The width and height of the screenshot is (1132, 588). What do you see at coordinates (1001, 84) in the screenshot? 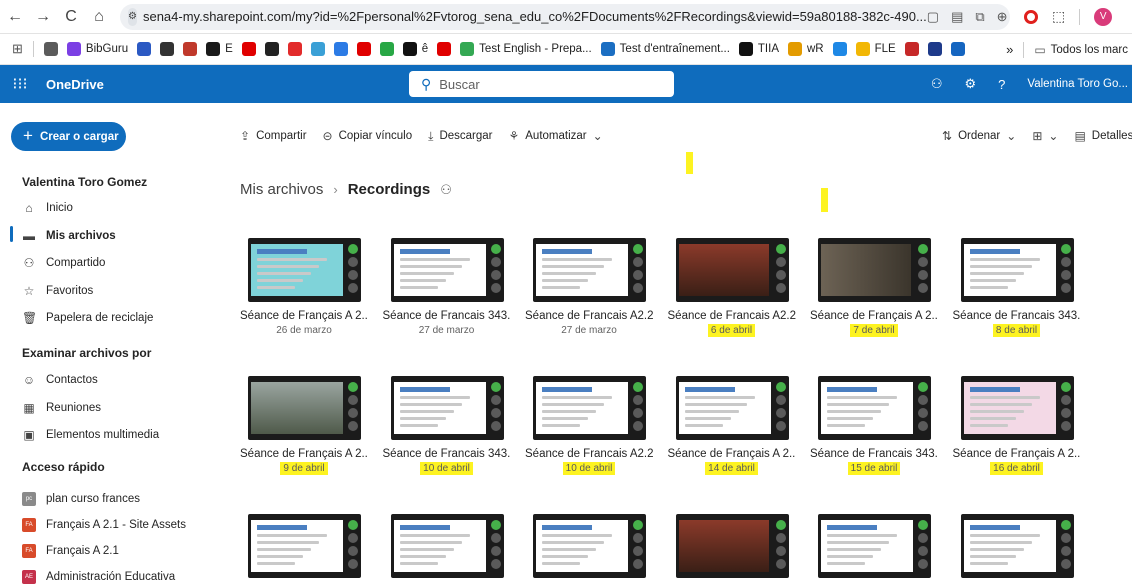
I see `help-icon: ?` at bounding box center [1001, 84].